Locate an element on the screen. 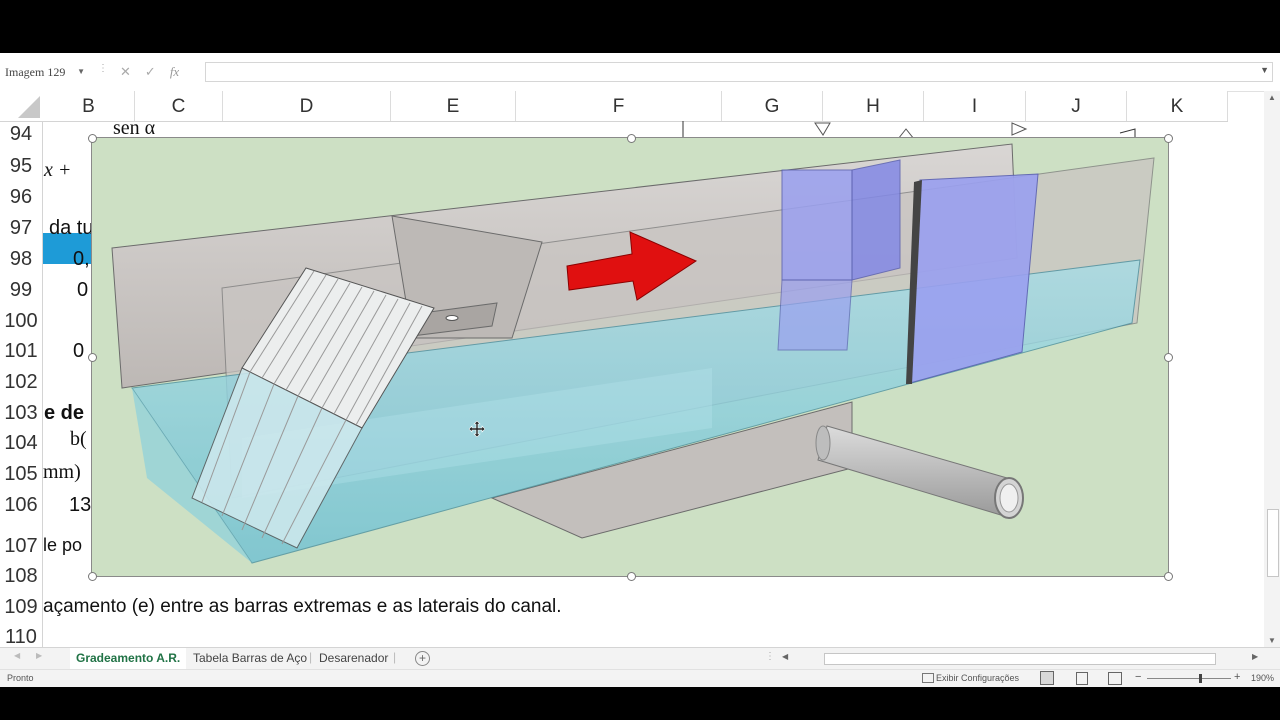  tab-scroll-right-icon: ▶ is located at coordinates (39, 655).